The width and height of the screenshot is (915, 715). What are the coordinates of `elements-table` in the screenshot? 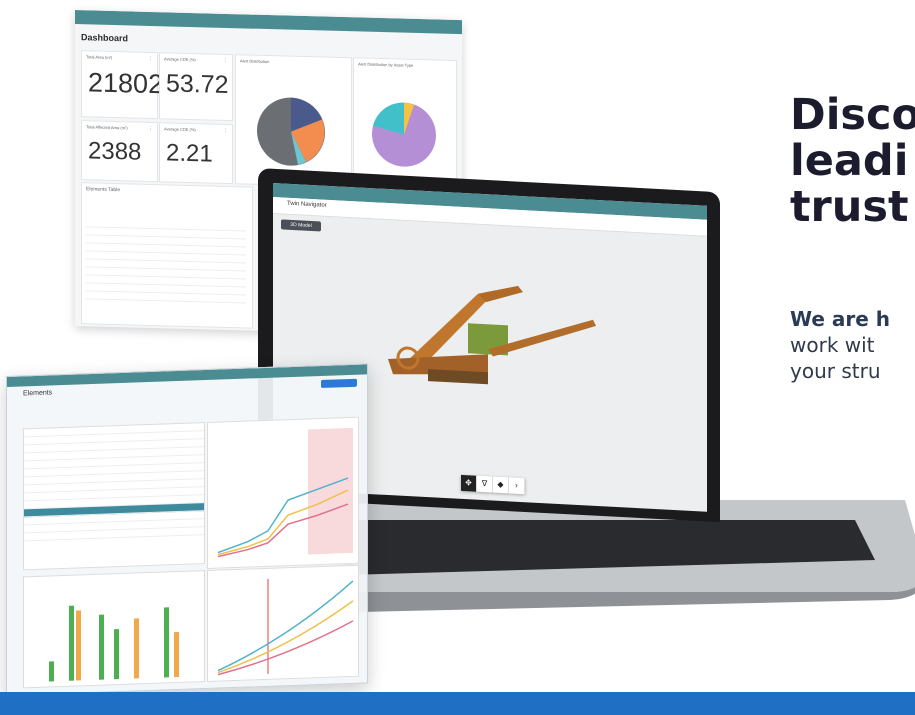 It's located at (114, 496).